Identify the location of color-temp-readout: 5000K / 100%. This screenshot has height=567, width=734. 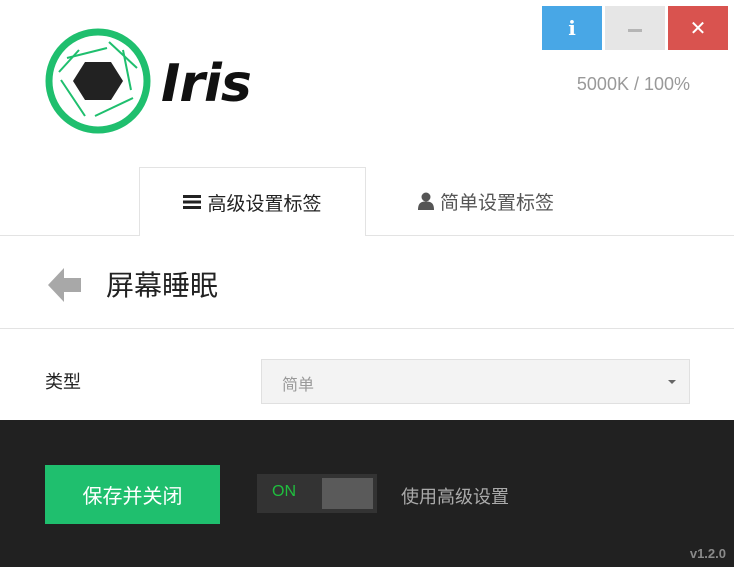
(633, 84).